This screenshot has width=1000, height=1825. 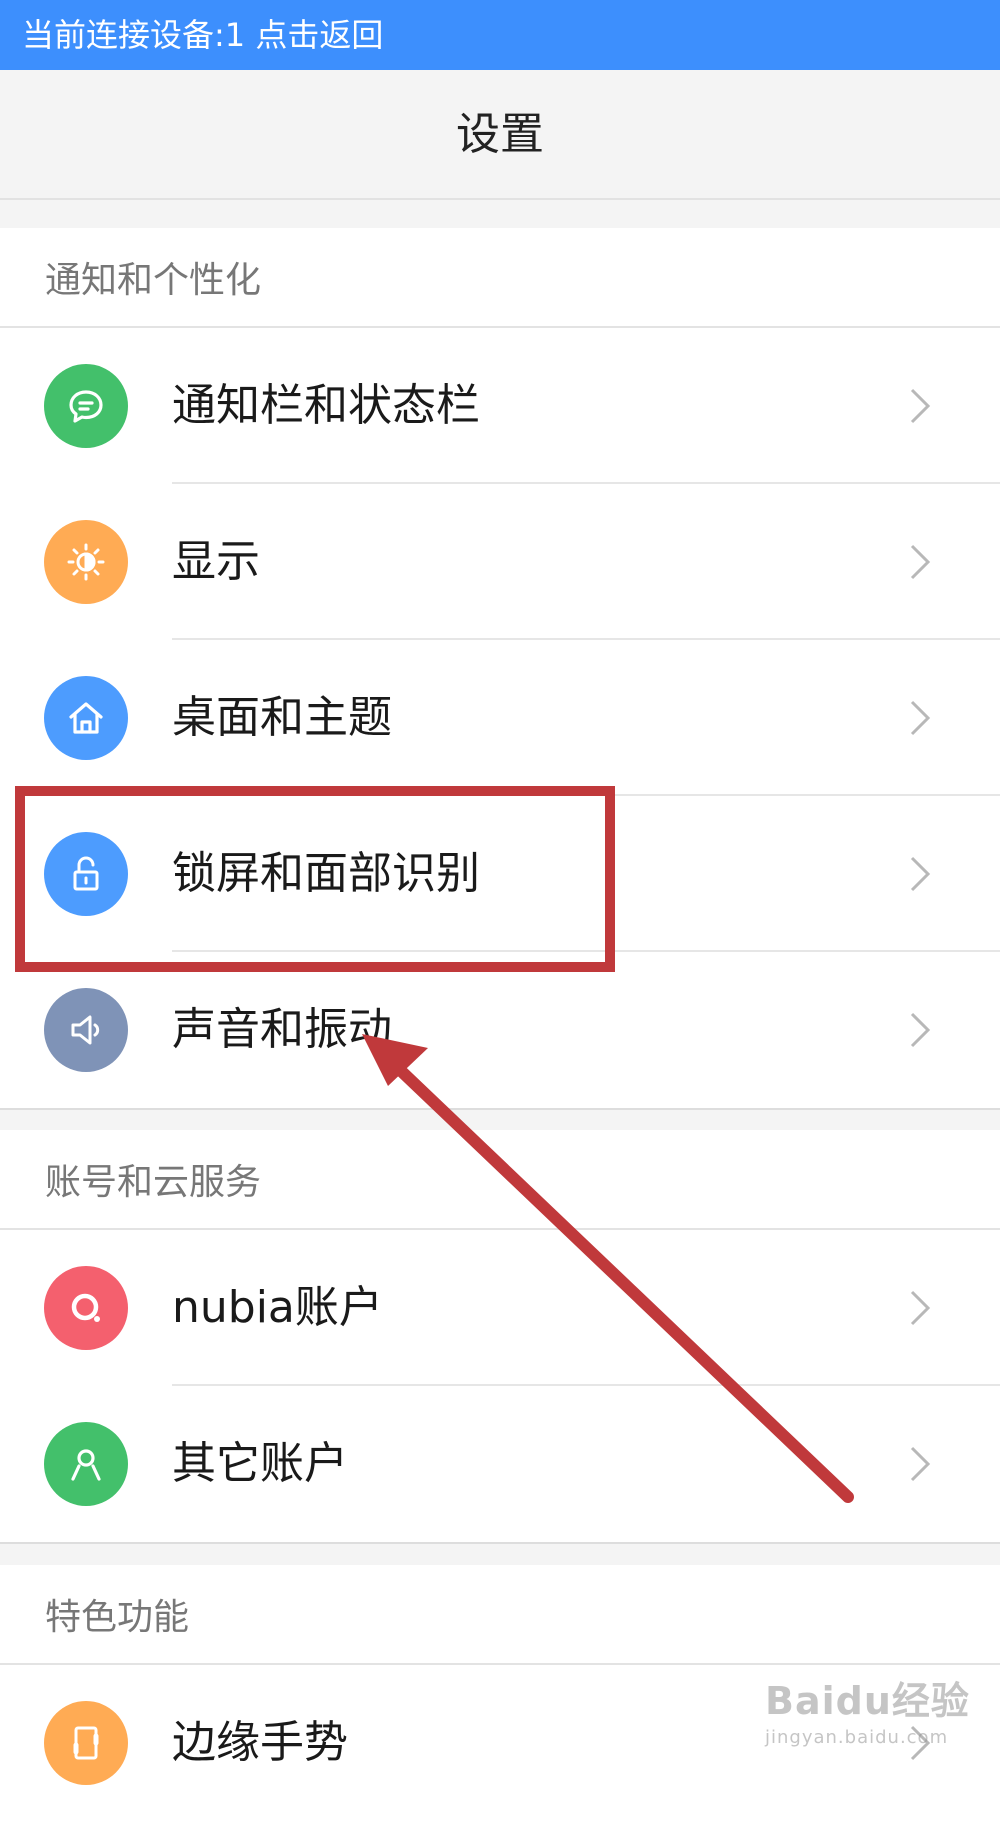 I want to click on brightness-icon, so click(x=86, y=562).